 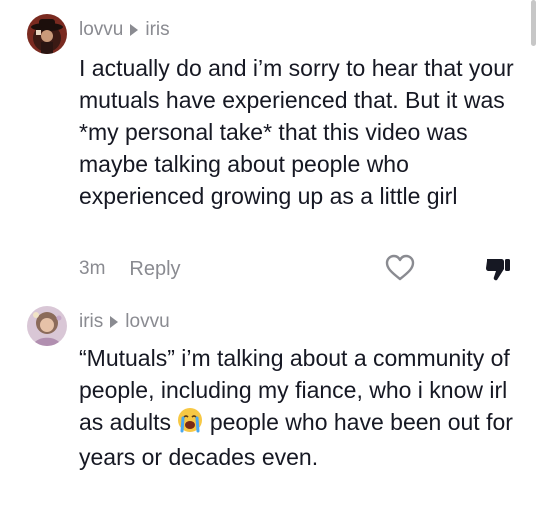 I want to click on author-name: iris, so click(x=91, y=322).